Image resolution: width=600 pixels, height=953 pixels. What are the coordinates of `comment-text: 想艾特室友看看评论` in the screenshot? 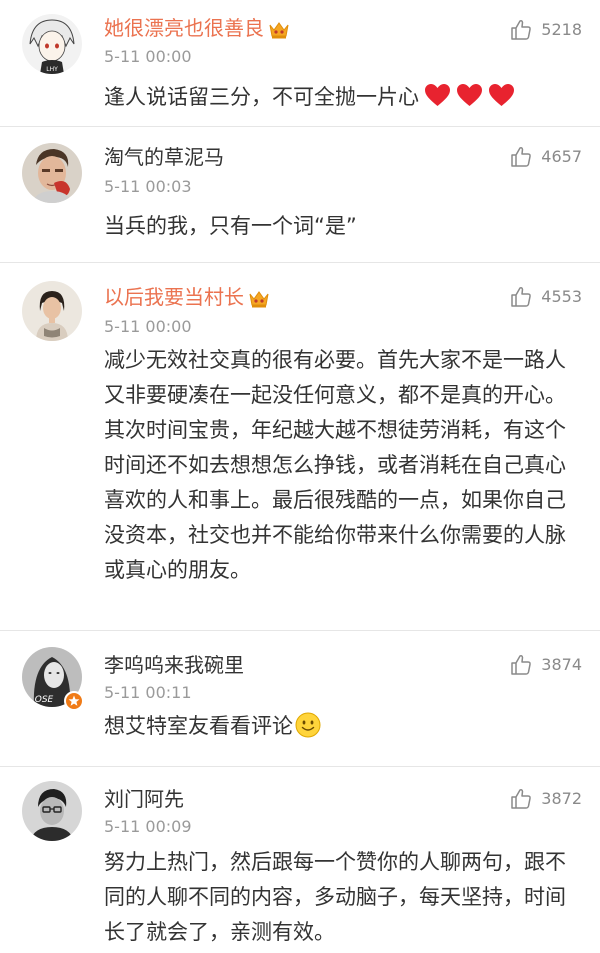 It's located at (342, 726).